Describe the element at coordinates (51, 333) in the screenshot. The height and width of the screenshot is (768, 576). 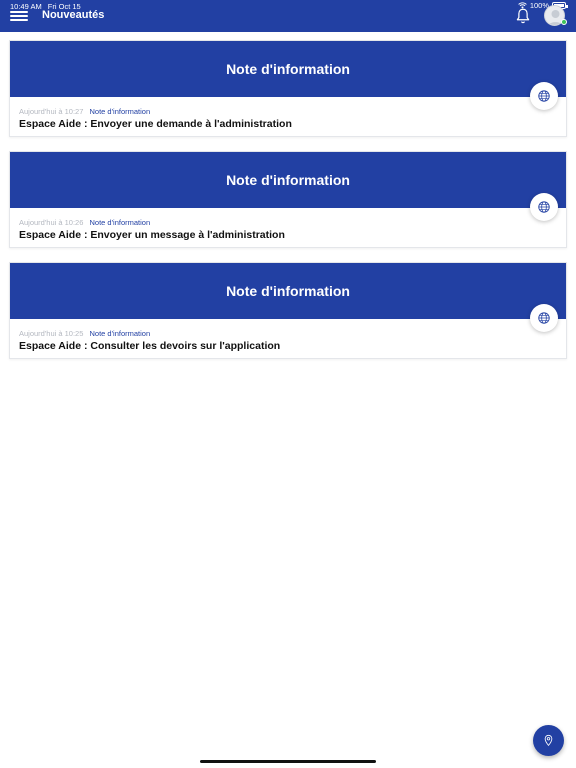
I see `card-timestamp: Aujourd'hui à 10:25` at that location.